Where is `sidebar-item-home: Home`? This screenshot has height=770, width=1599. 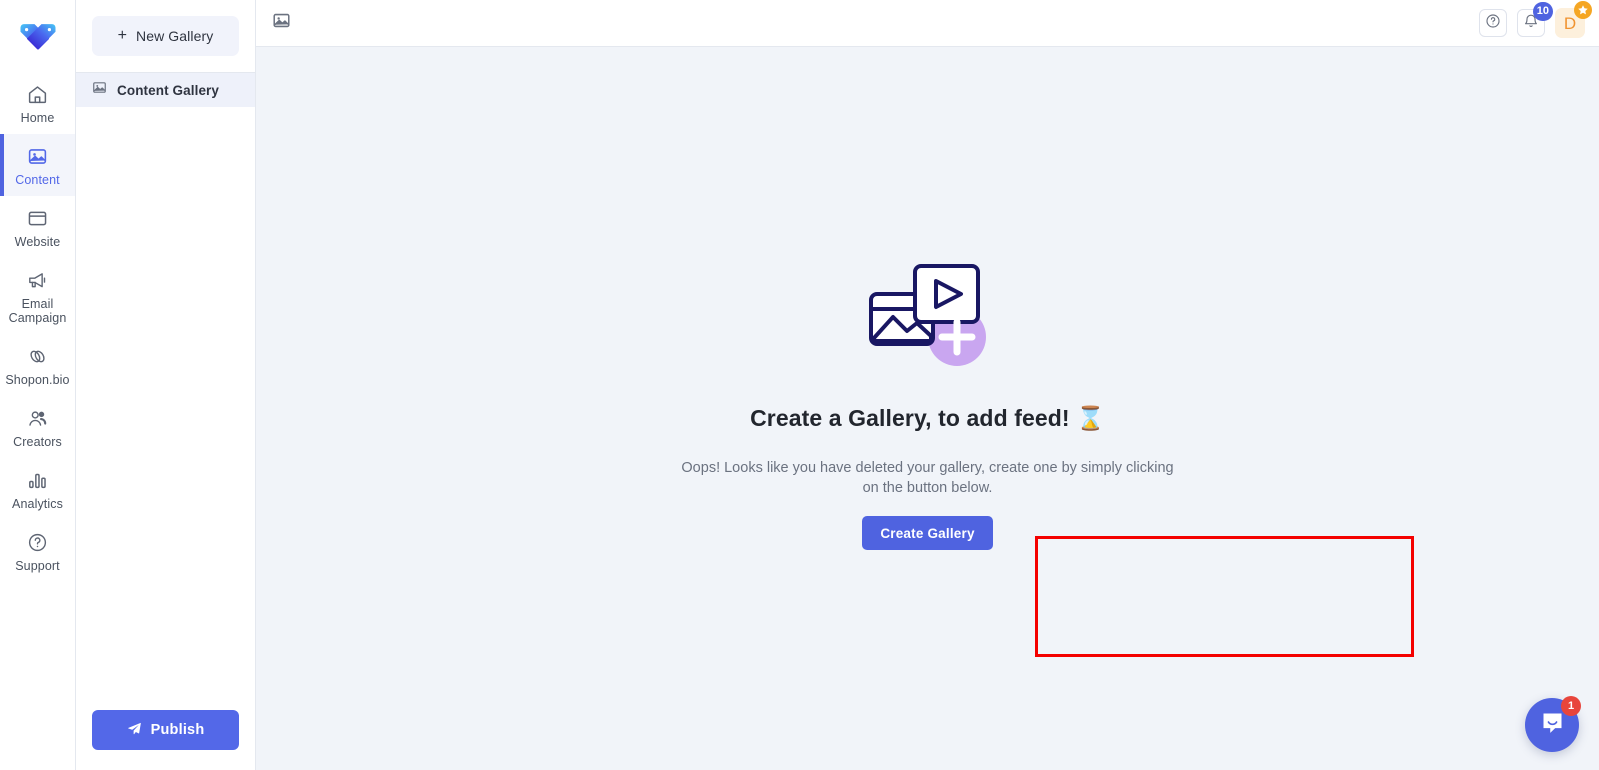 sidebar-item-home: Home is located at coordinates (37, 103).